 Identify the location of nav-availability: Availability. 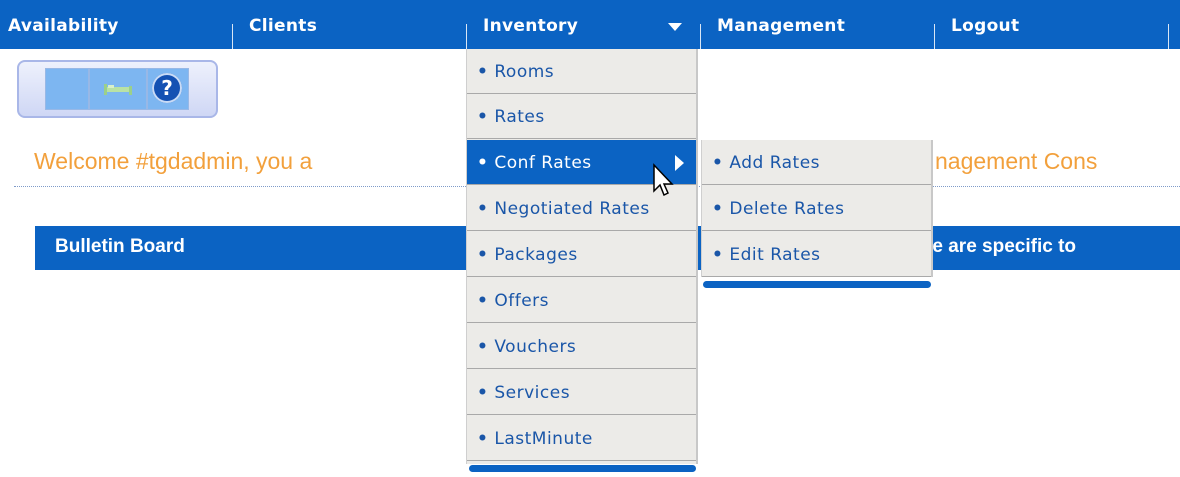
(63, 24).